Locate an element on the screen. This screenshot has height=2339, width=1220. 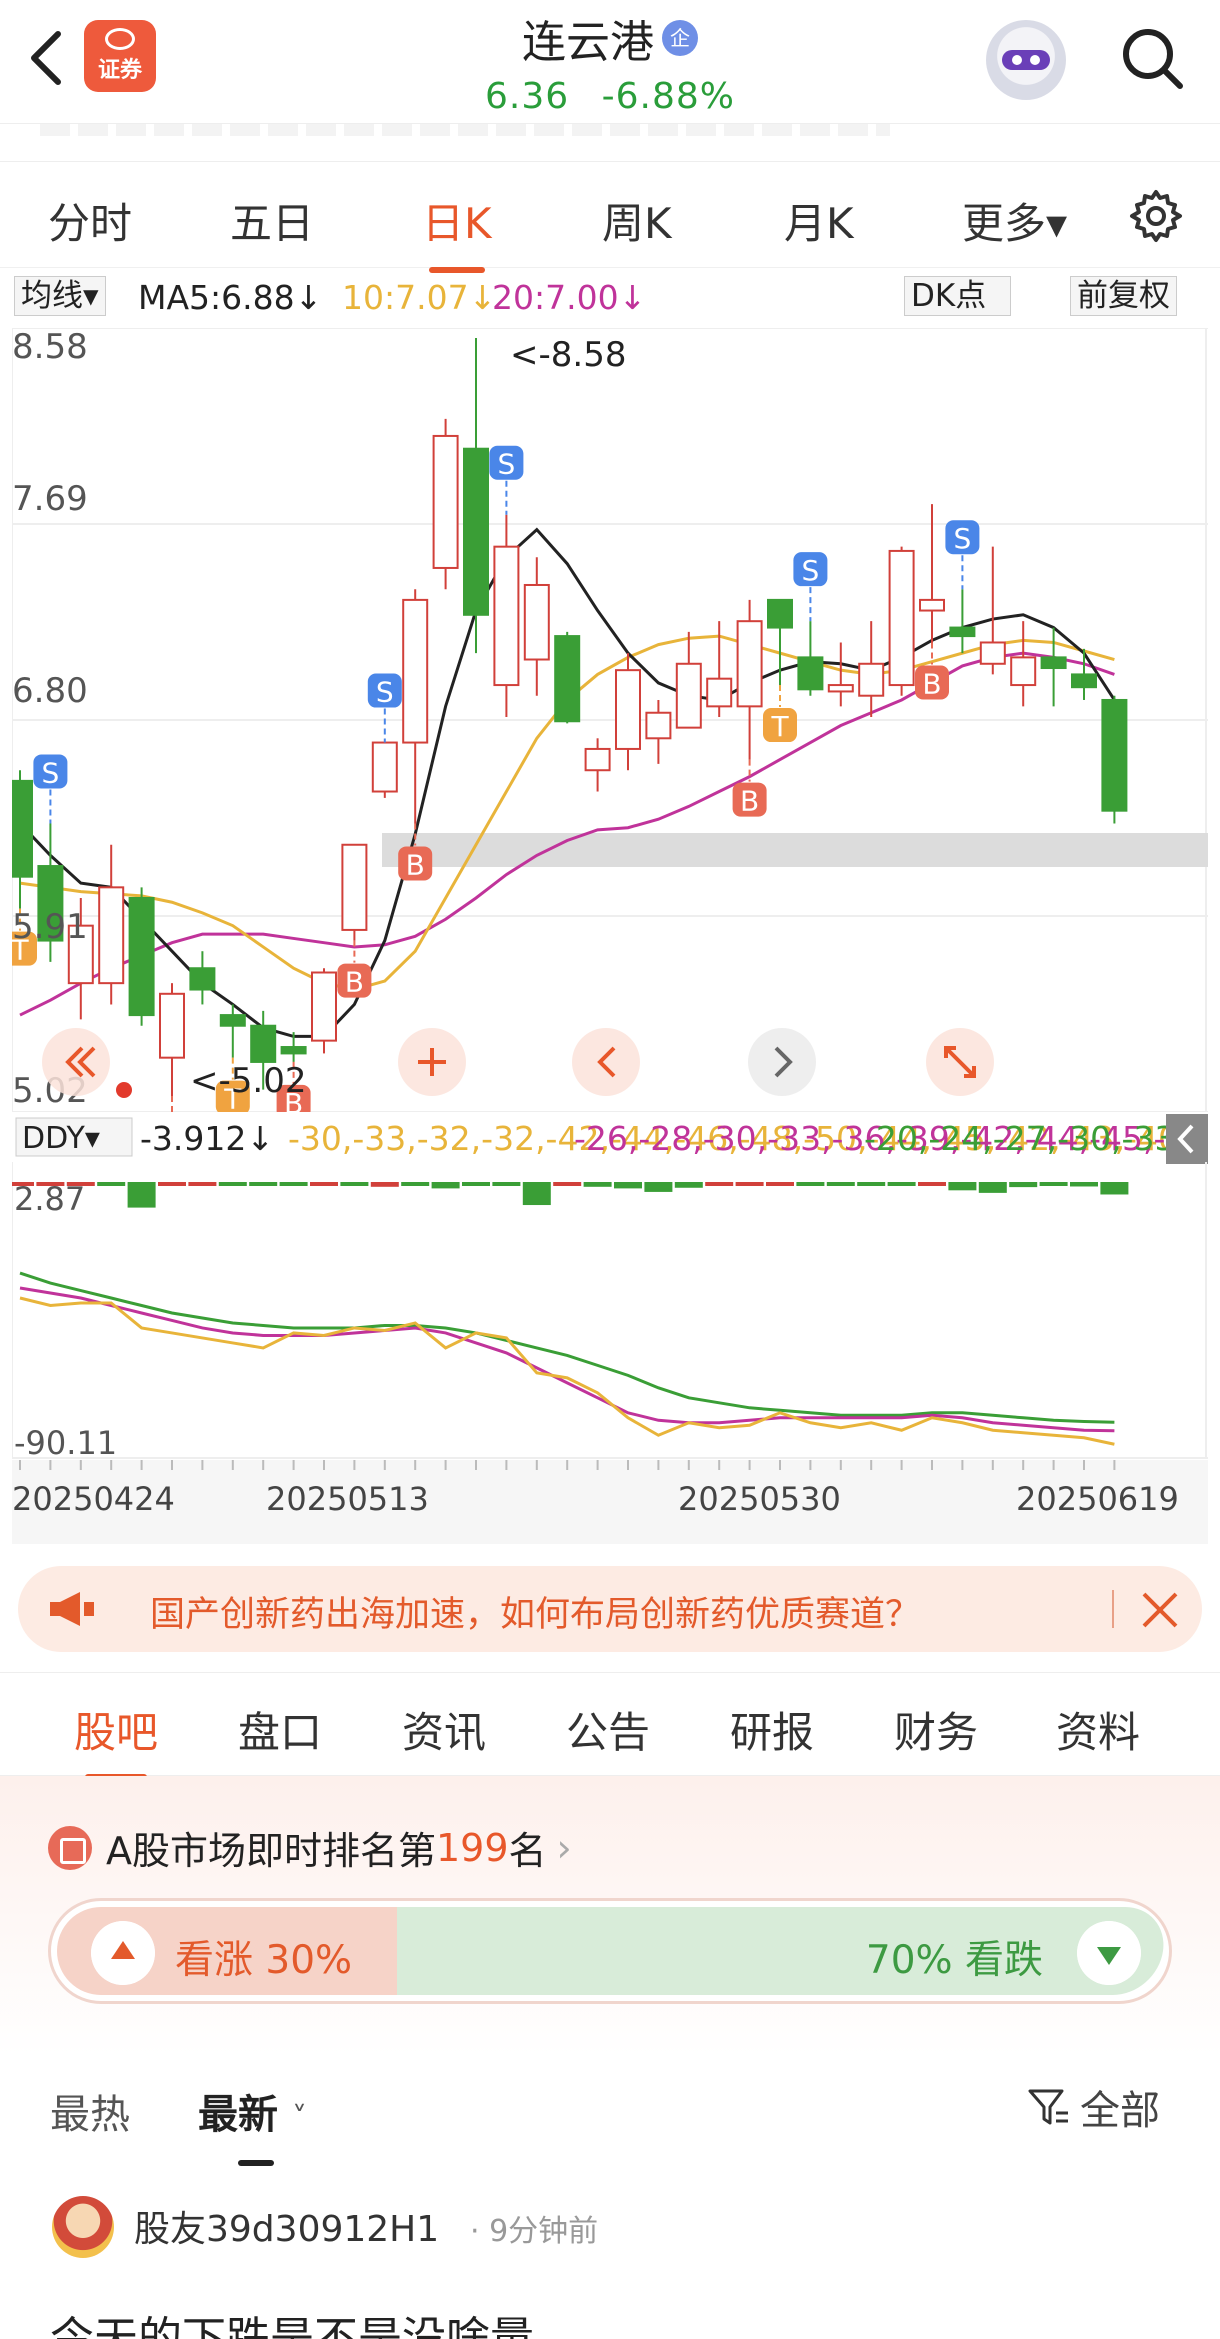
tab-order-book: 盘口 is located at coordinates (280, 1729).